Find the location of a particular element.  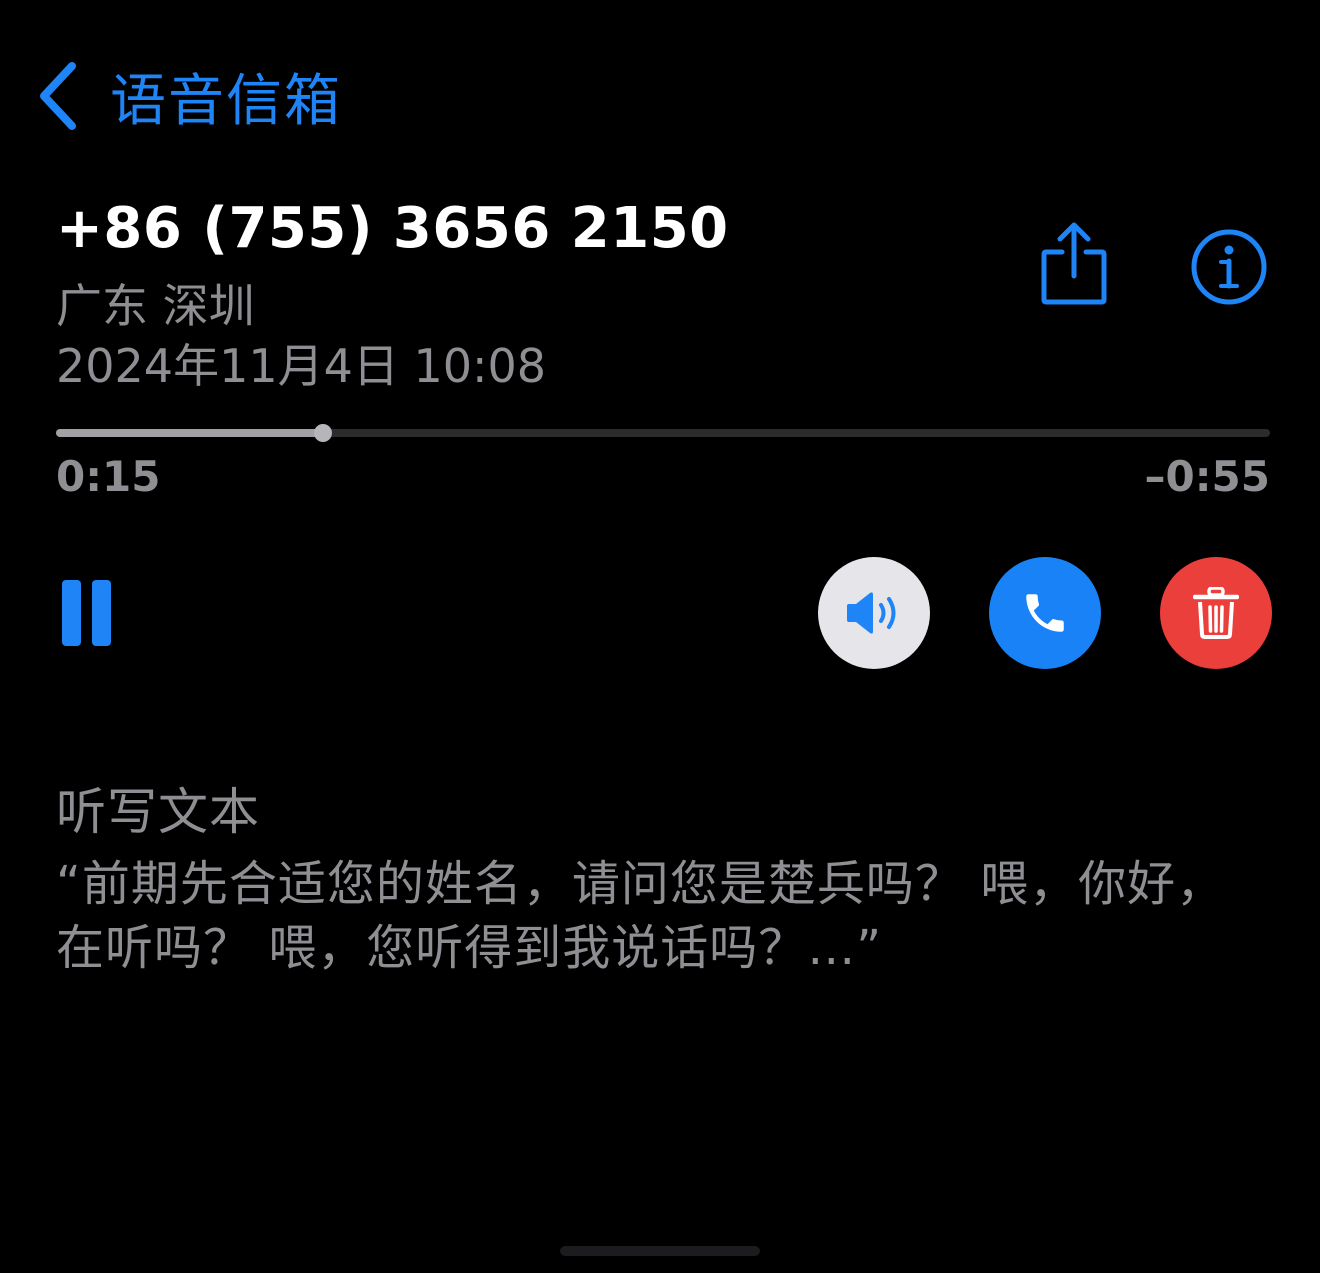

call-back-button is located at coordinates (1045, 613).